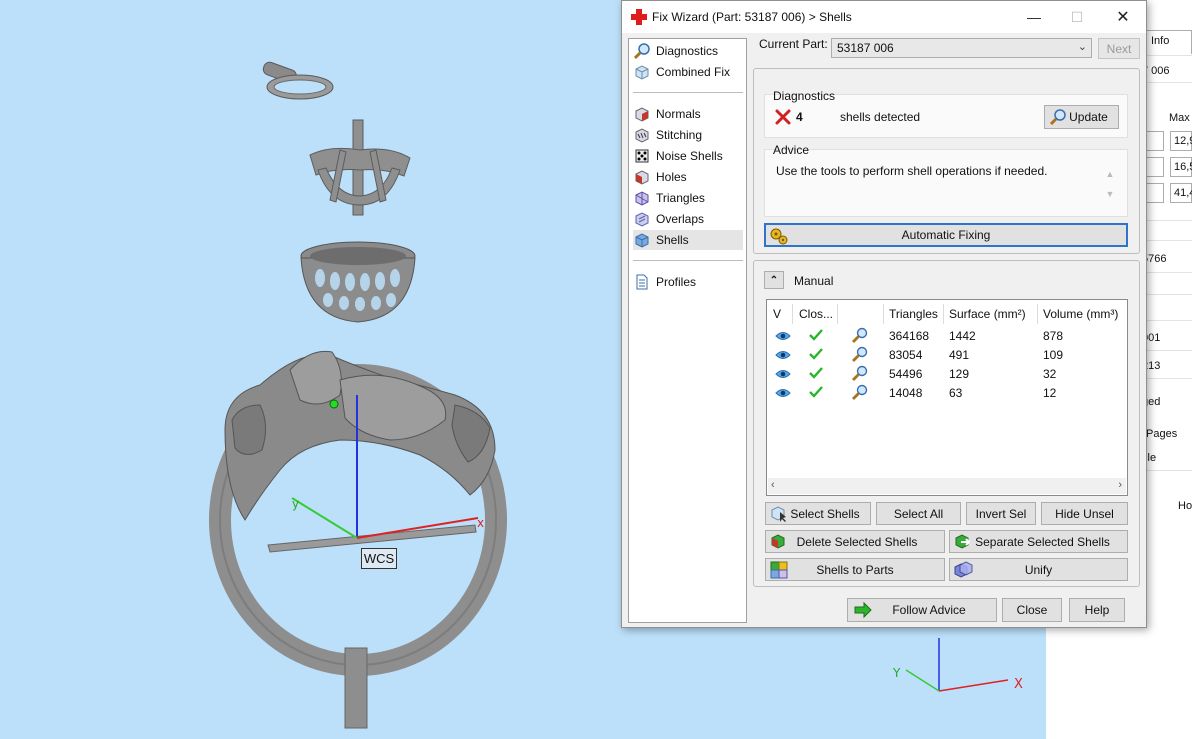  What do you see at coordinates (918, 513) in the screenshot?
I see `select-all-button: Select All` at bounding box center [918, 513].